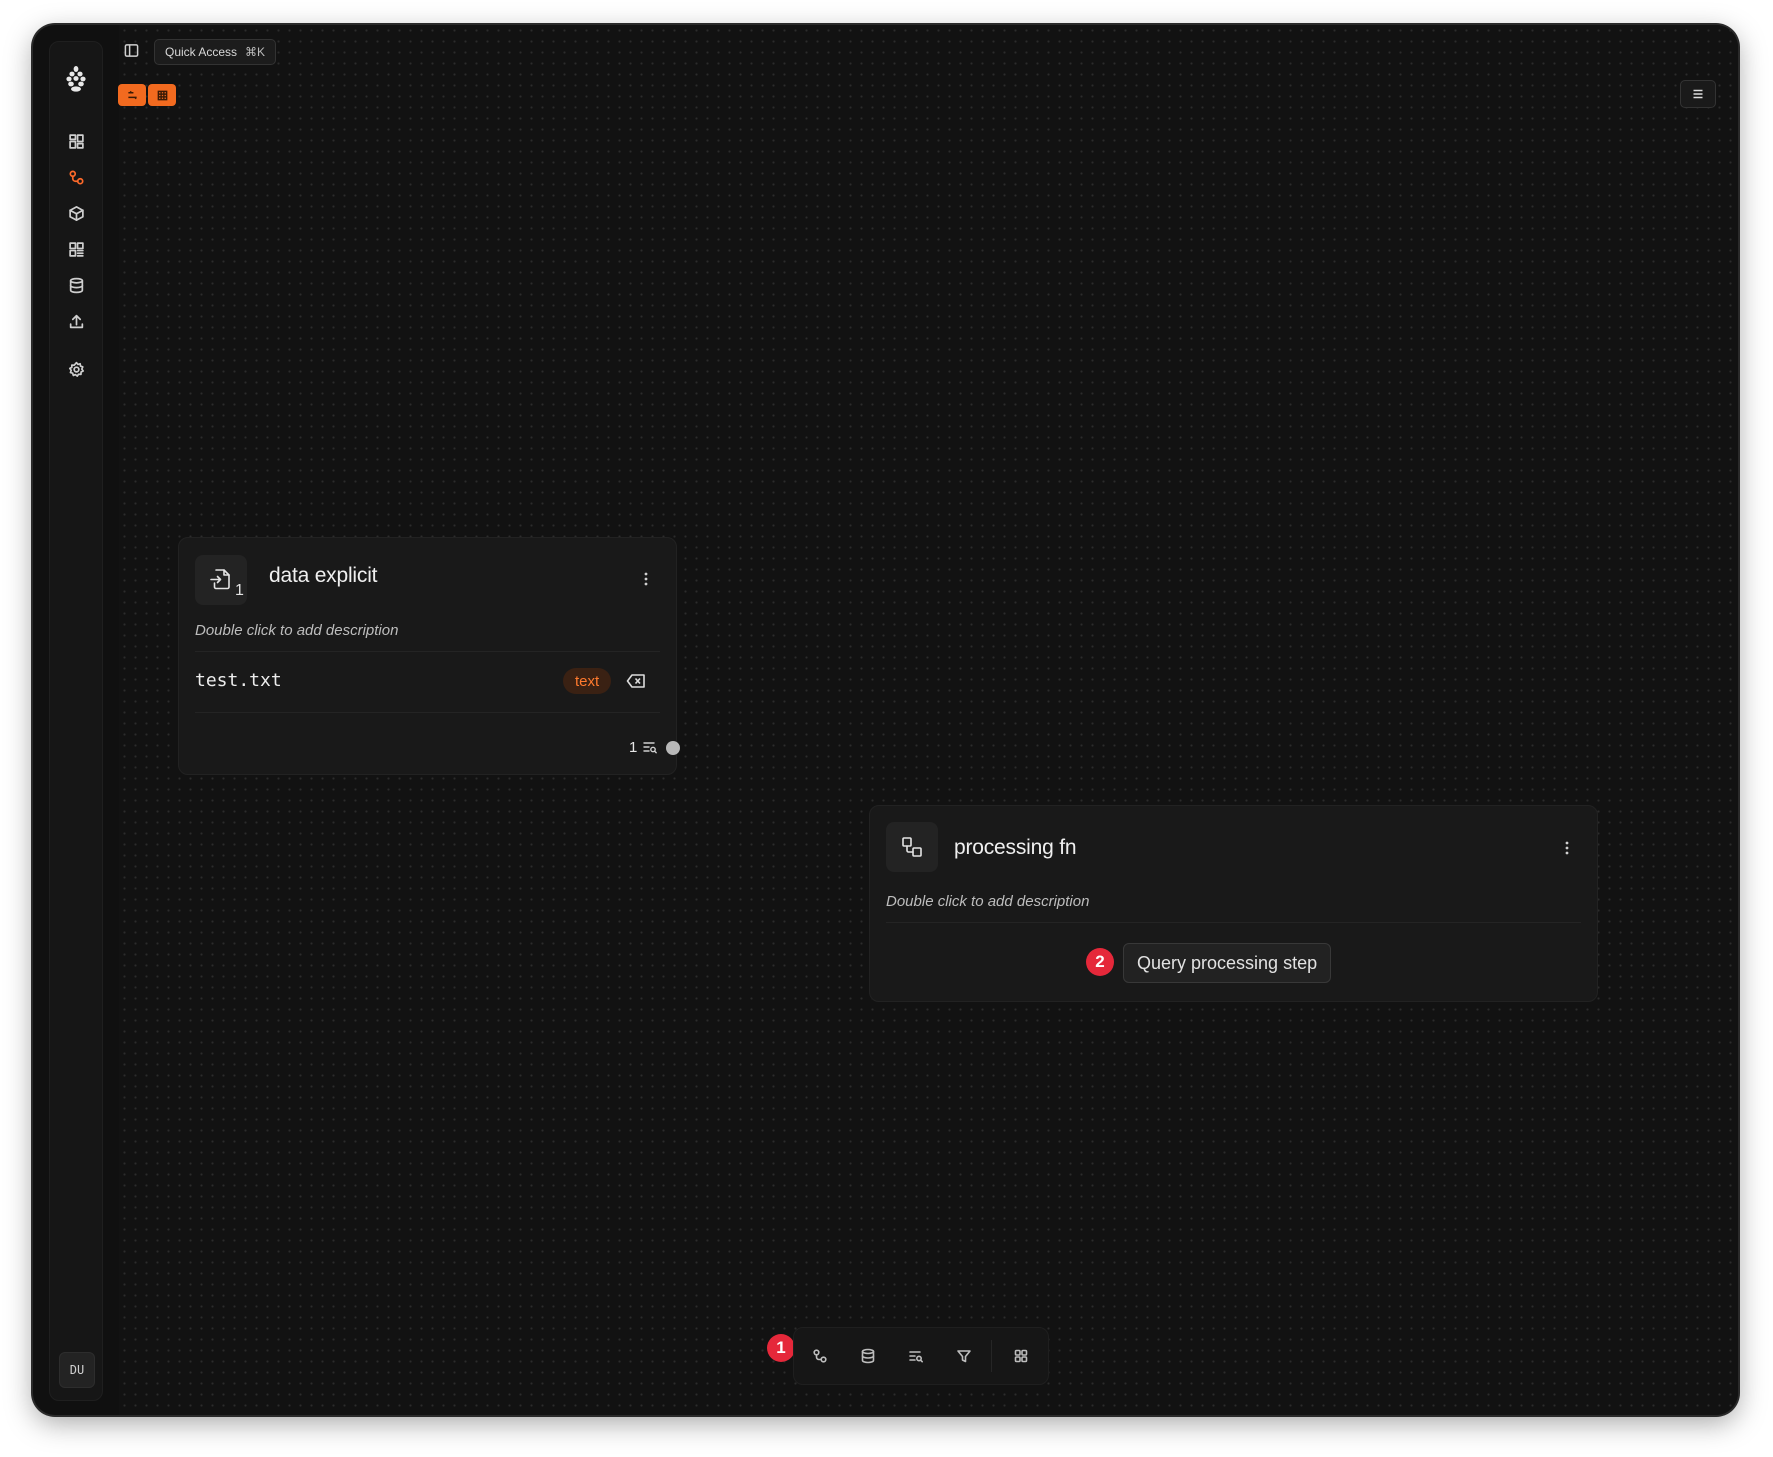  I want to click on components-icon, so click(76, 249).